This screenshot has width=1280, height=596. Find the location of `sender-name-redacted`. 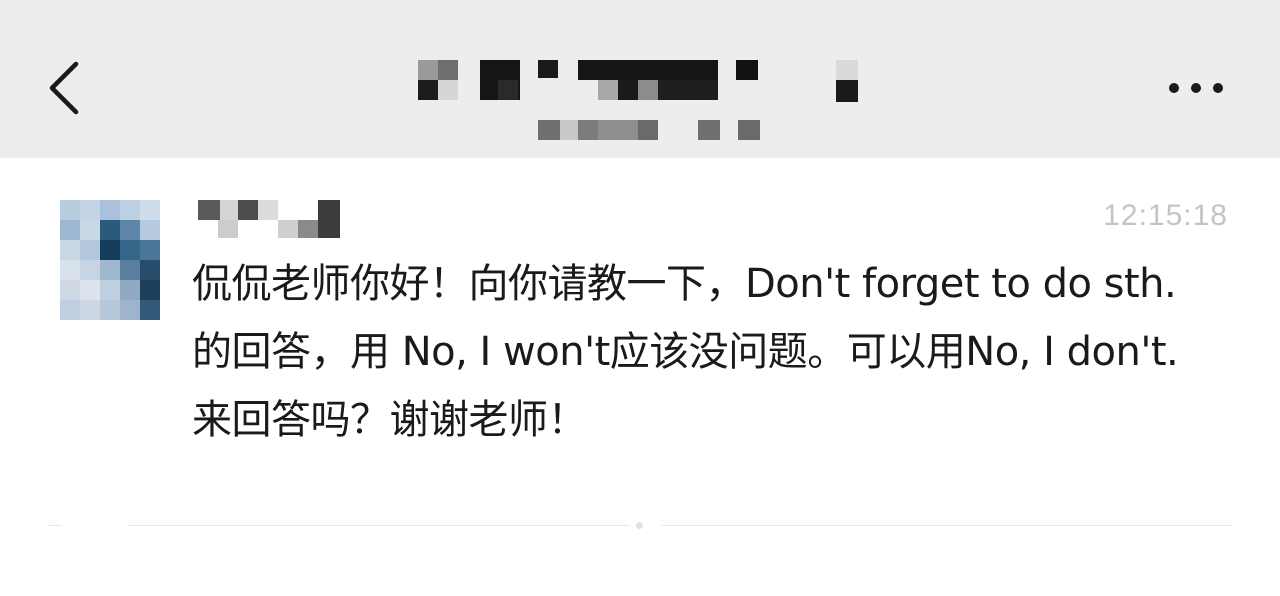

sender-name-redacted is located at coordinates (269, 219).